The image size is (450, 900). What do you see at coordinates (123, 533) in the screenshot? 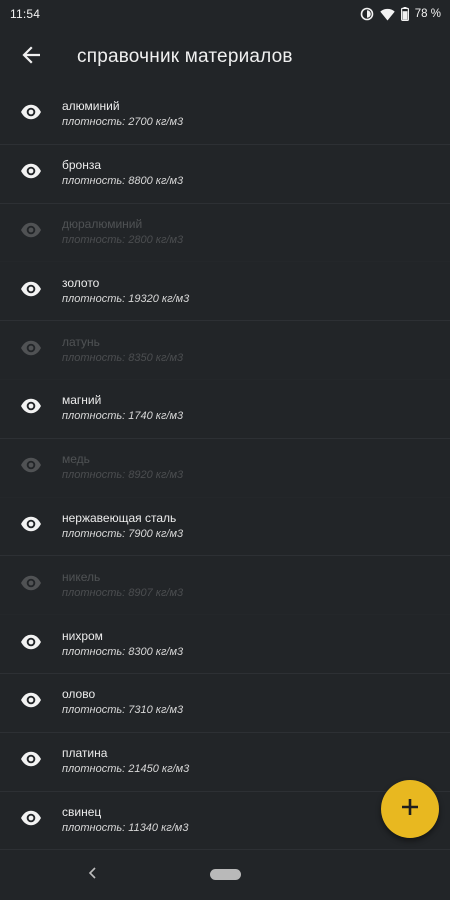
I see `material-density: плотность: 7900 кг/м3` at bounding box center [123, 533].